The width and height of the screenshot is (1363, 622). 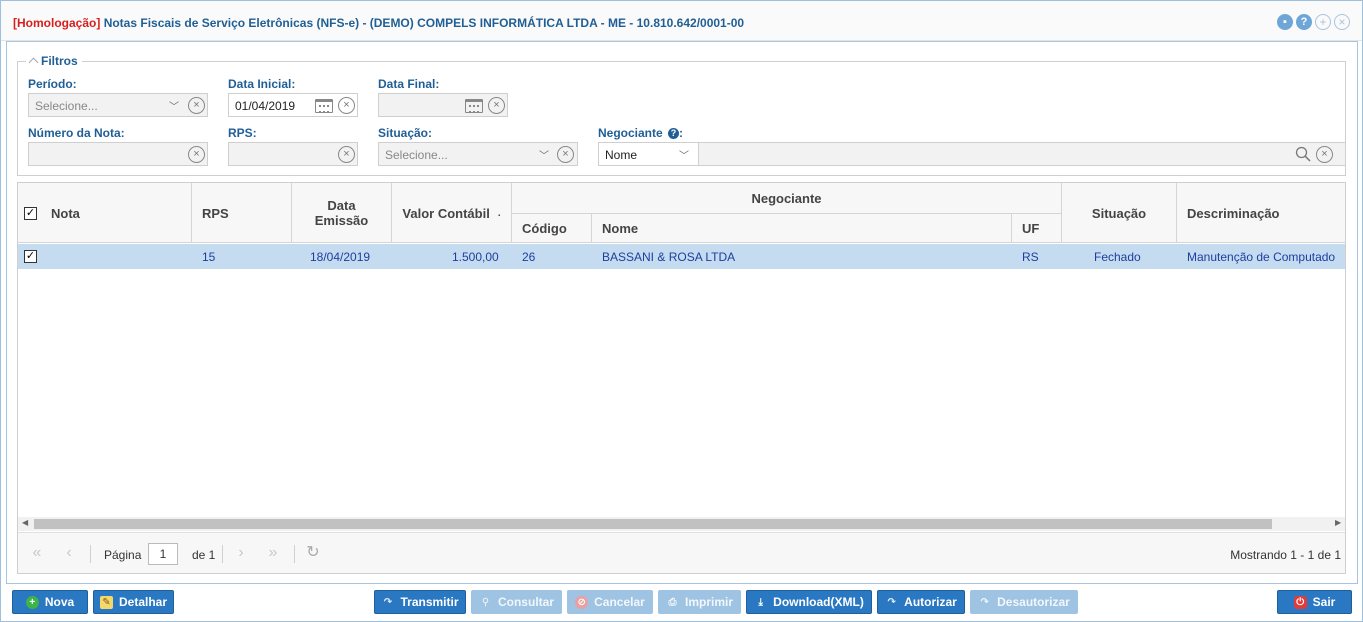 I want to click on negociante-label-text: Negociante, so click(x=630, y=133).